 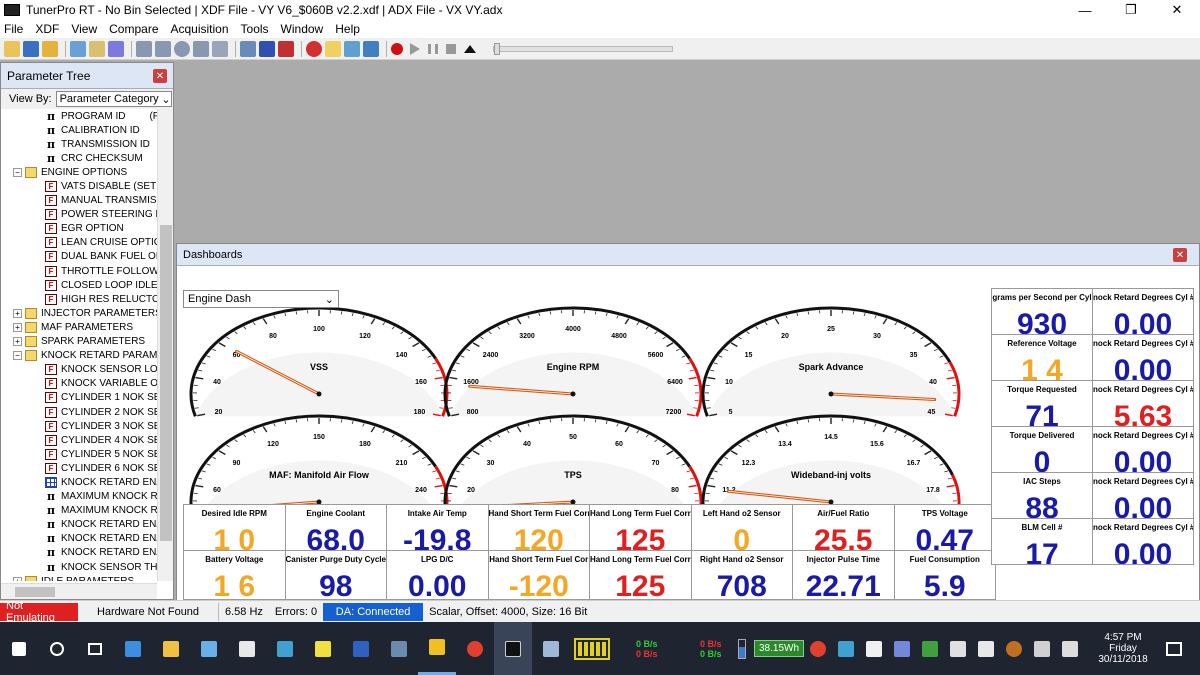 I want to click on playback-slider, so click(x=583, y=48).